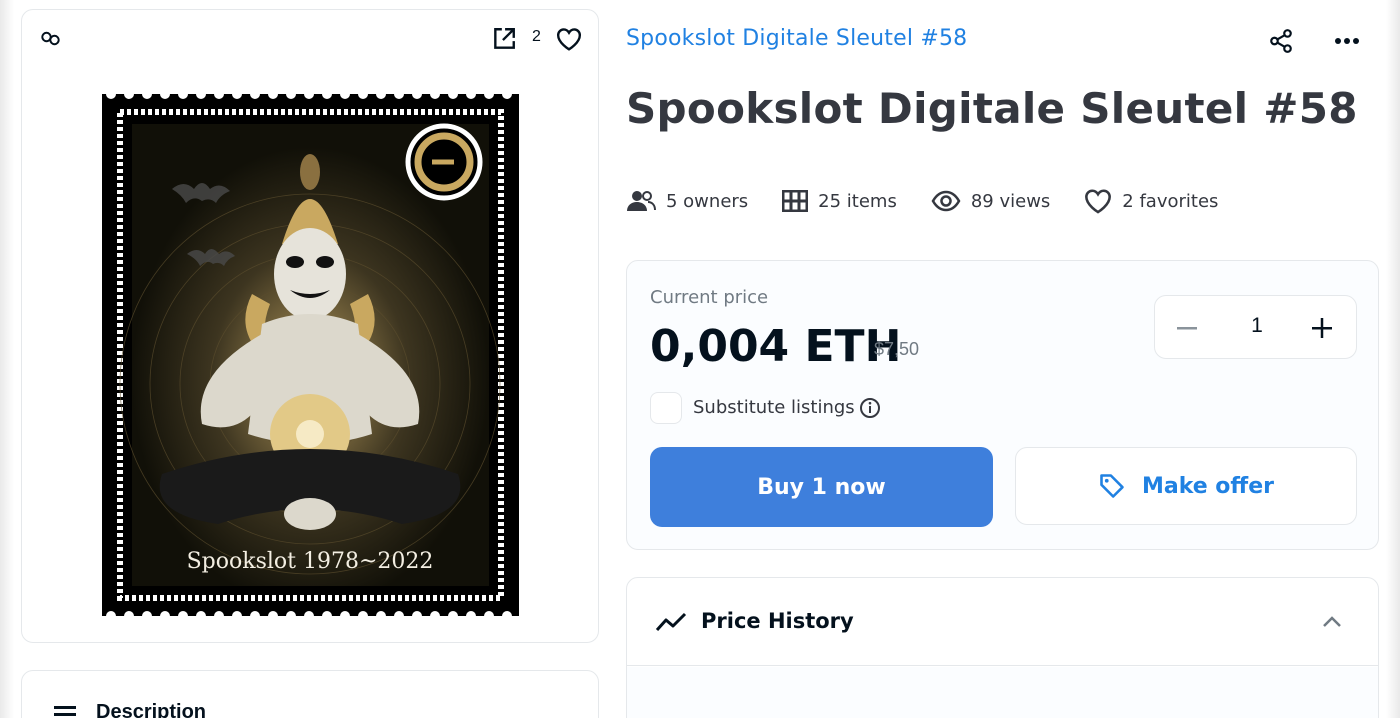  I want to click on chain-link-icon, so click(51, 39).